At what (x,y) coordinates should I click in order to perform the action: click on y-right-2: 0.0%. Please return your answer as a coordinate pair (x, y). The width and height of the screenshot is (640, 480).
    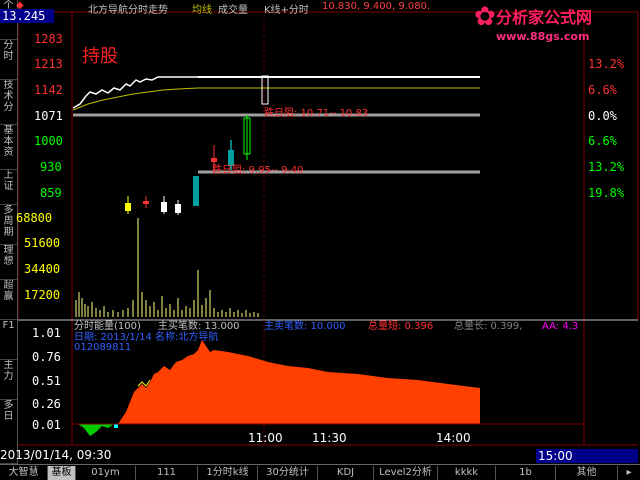
    Looking at the image, I should click on (602, 116).